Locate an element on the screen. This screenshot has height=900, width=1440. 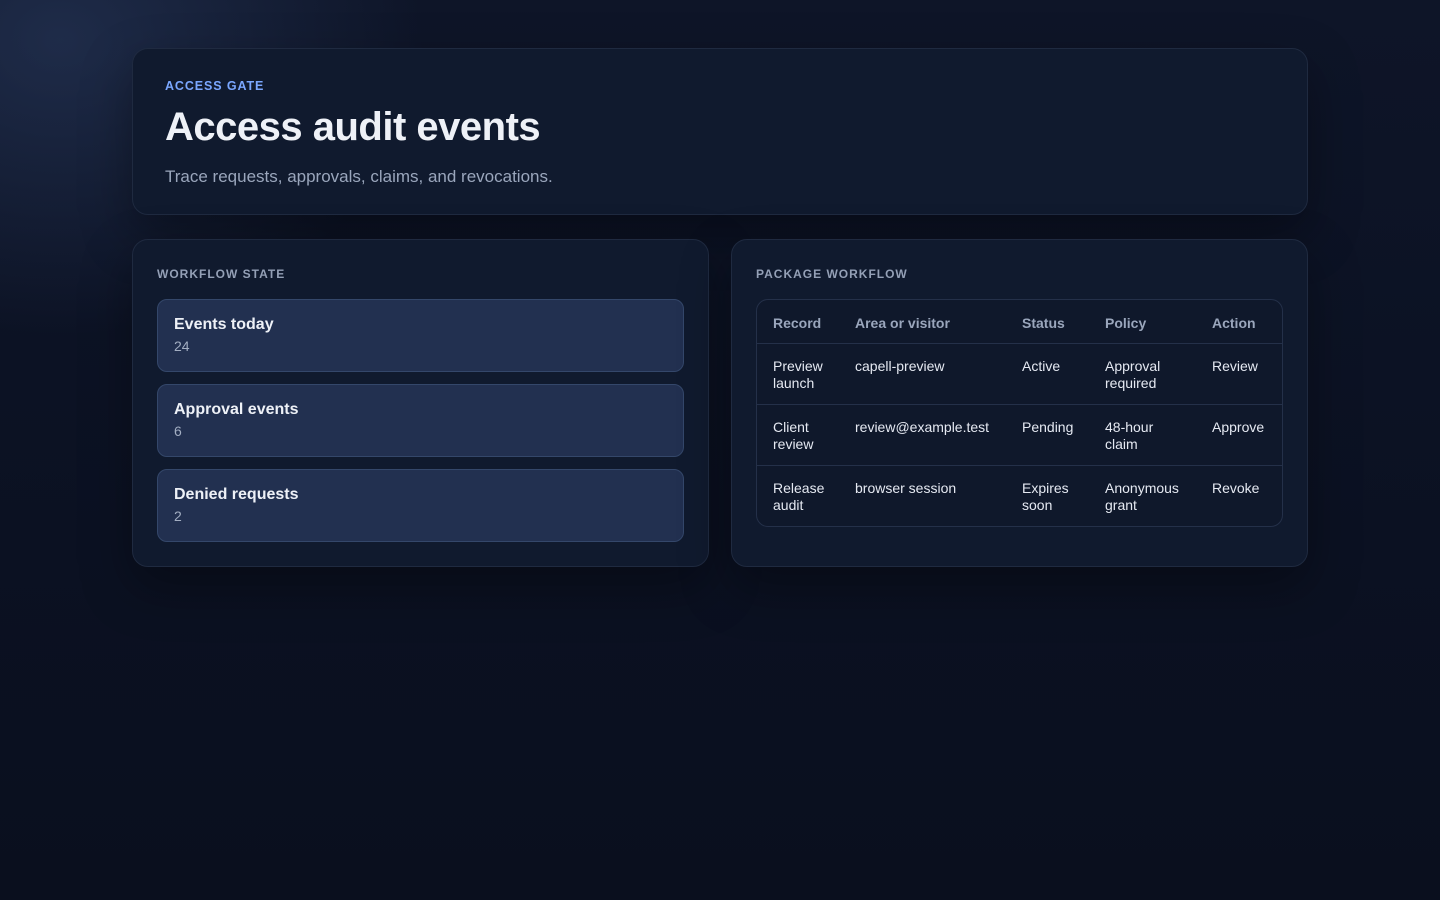
action-cell: Revoke is located at coordinates (1239, 496).